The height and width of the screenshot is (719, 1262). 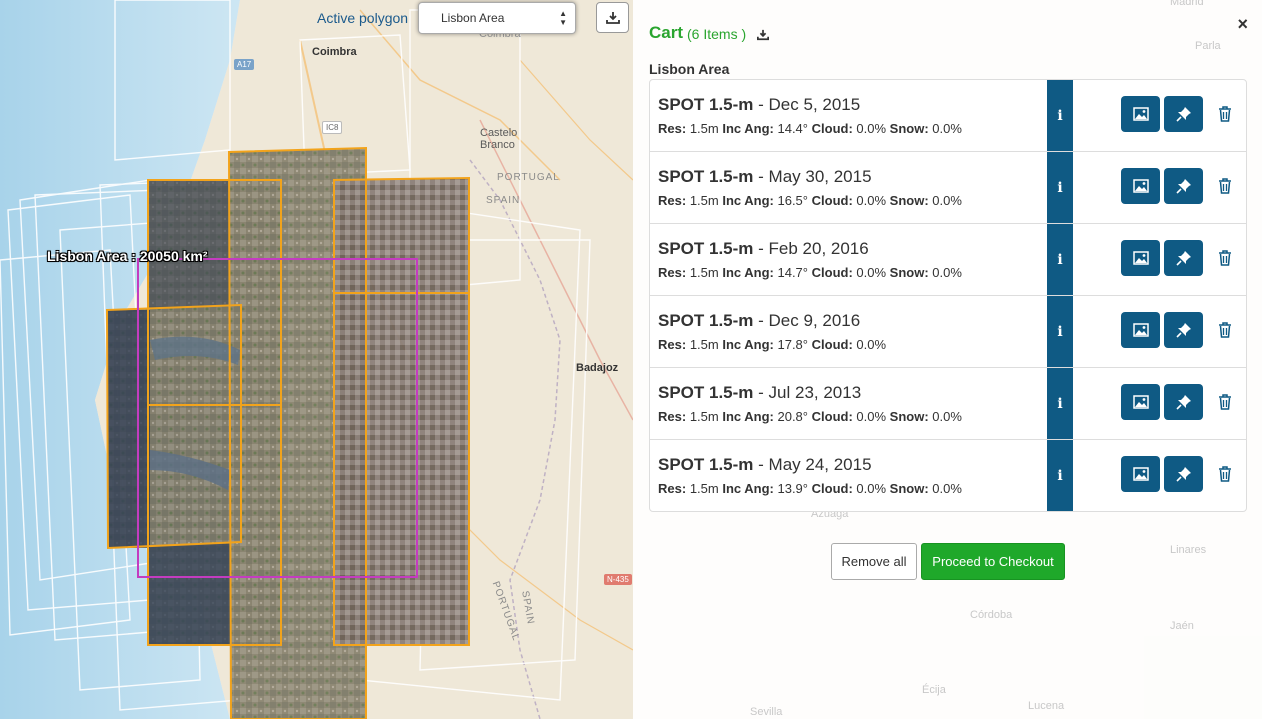 I want to click on product-name: SPOT 1.5-m, so click(x=706, y=320).